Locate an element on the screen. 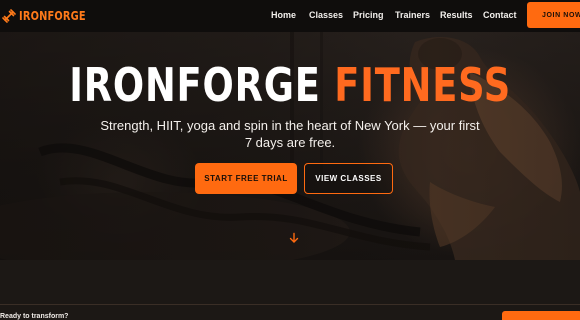  join-now-button: JOIN NOW is located at coordinates (553, 15).